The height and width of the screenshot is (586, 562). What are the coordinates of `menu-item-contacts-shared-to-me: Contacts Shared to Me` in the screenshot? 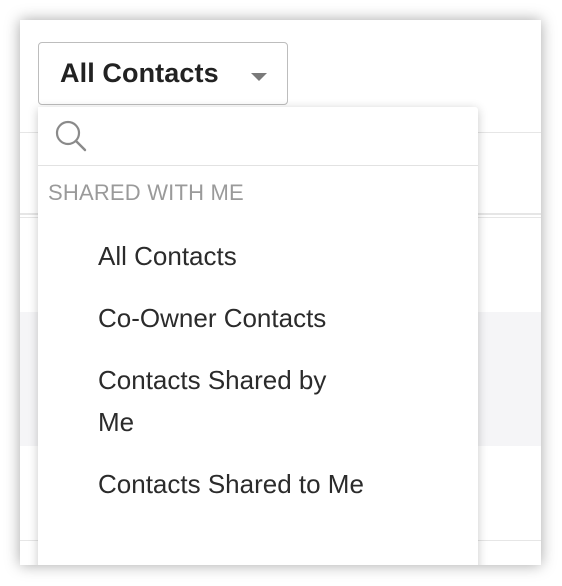 It's located at (233, 484).